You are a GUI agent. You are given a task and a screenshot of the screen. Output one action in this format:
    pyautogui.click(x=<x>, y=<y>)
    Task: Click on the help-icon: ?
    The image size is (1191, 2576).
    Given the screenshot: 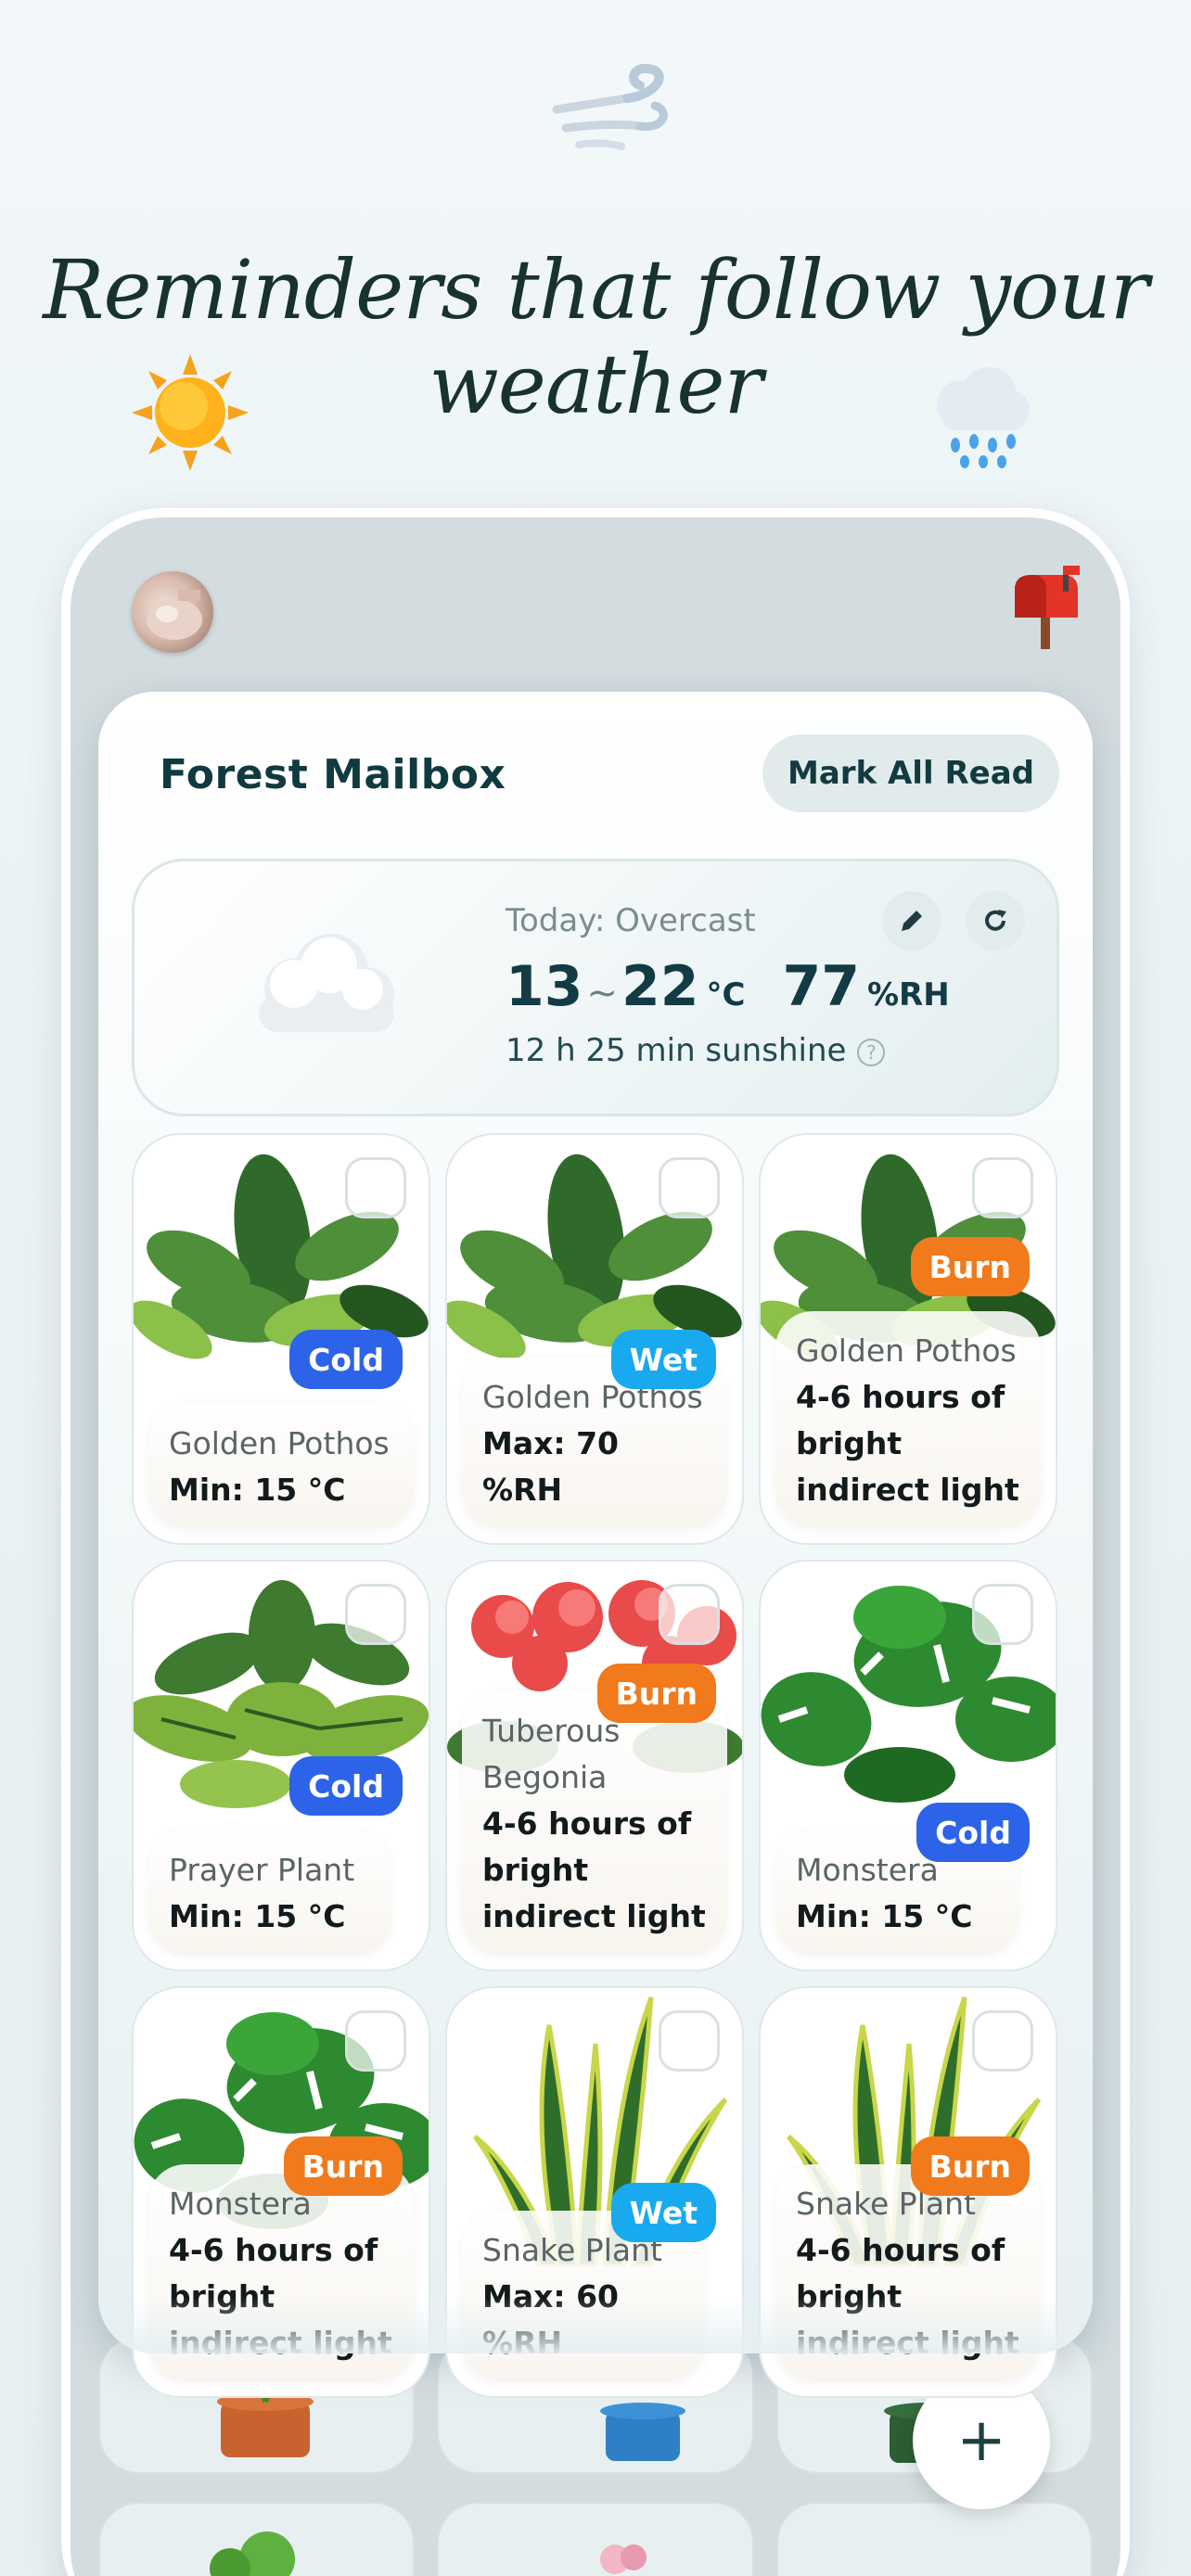 What is the action you would take?
    pyautogui.click(x=871, y=1052)
    